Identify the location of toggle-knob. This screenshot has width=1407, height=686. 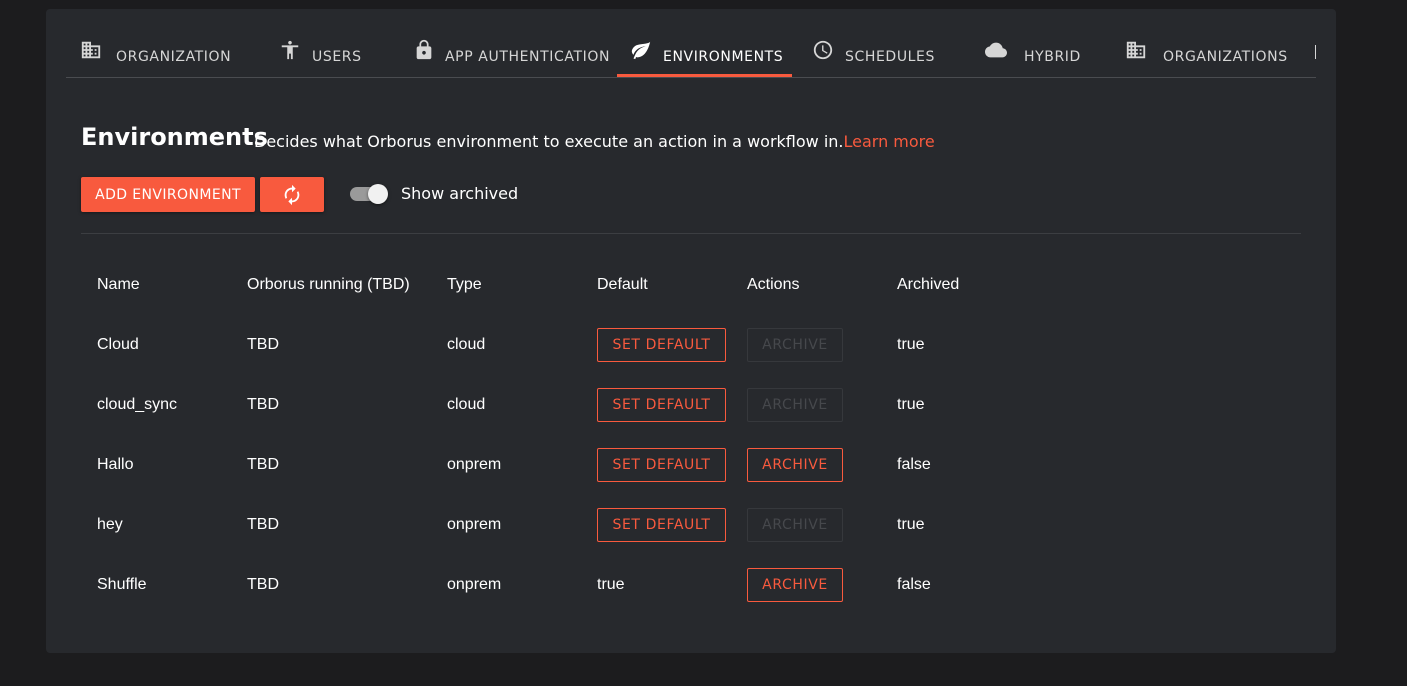
(378, 194).